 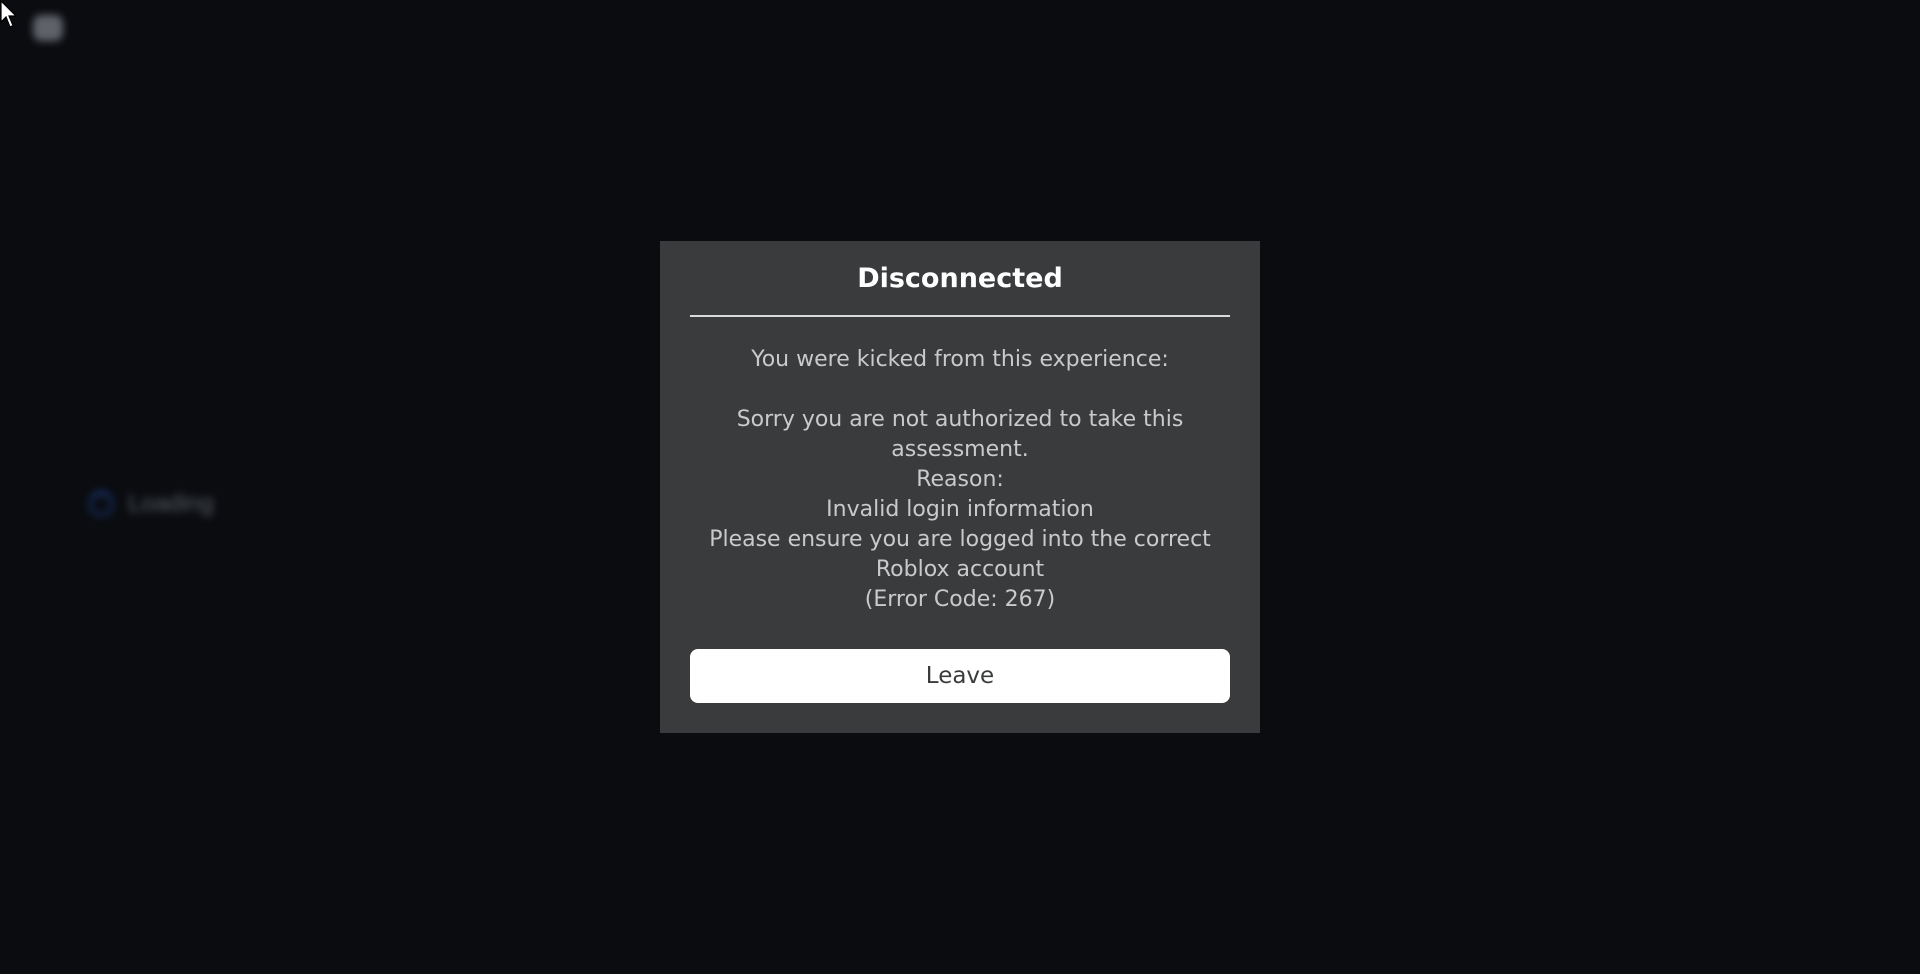 I want to click on loading-spinner-icon, so click(x=101, y=504).